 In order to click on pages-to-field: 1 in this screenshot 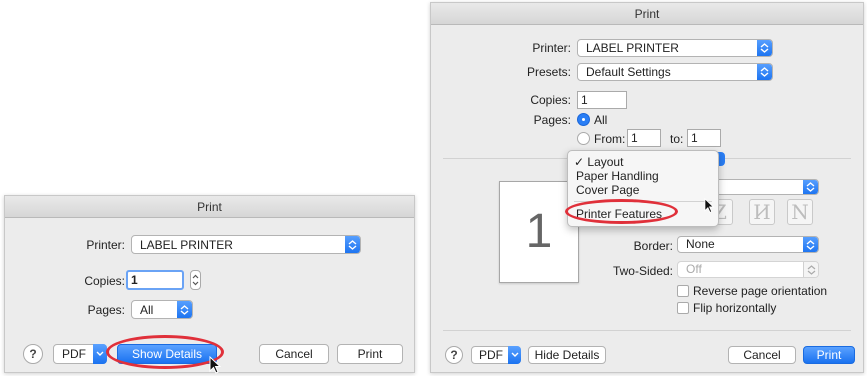, I will do `click(704, 138)`.